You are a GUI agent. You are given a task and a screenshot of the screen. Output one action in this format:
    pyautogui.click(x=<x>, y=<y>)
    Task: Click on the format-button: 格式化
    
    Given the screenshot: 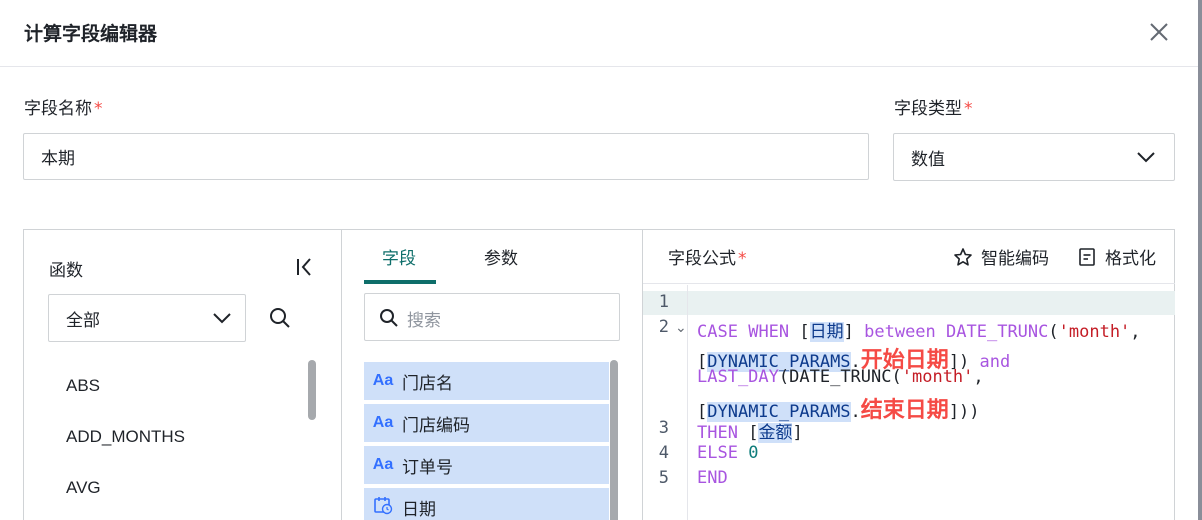 What is the action you would take?
    pyautogui.click(x=1116, y=256)
    